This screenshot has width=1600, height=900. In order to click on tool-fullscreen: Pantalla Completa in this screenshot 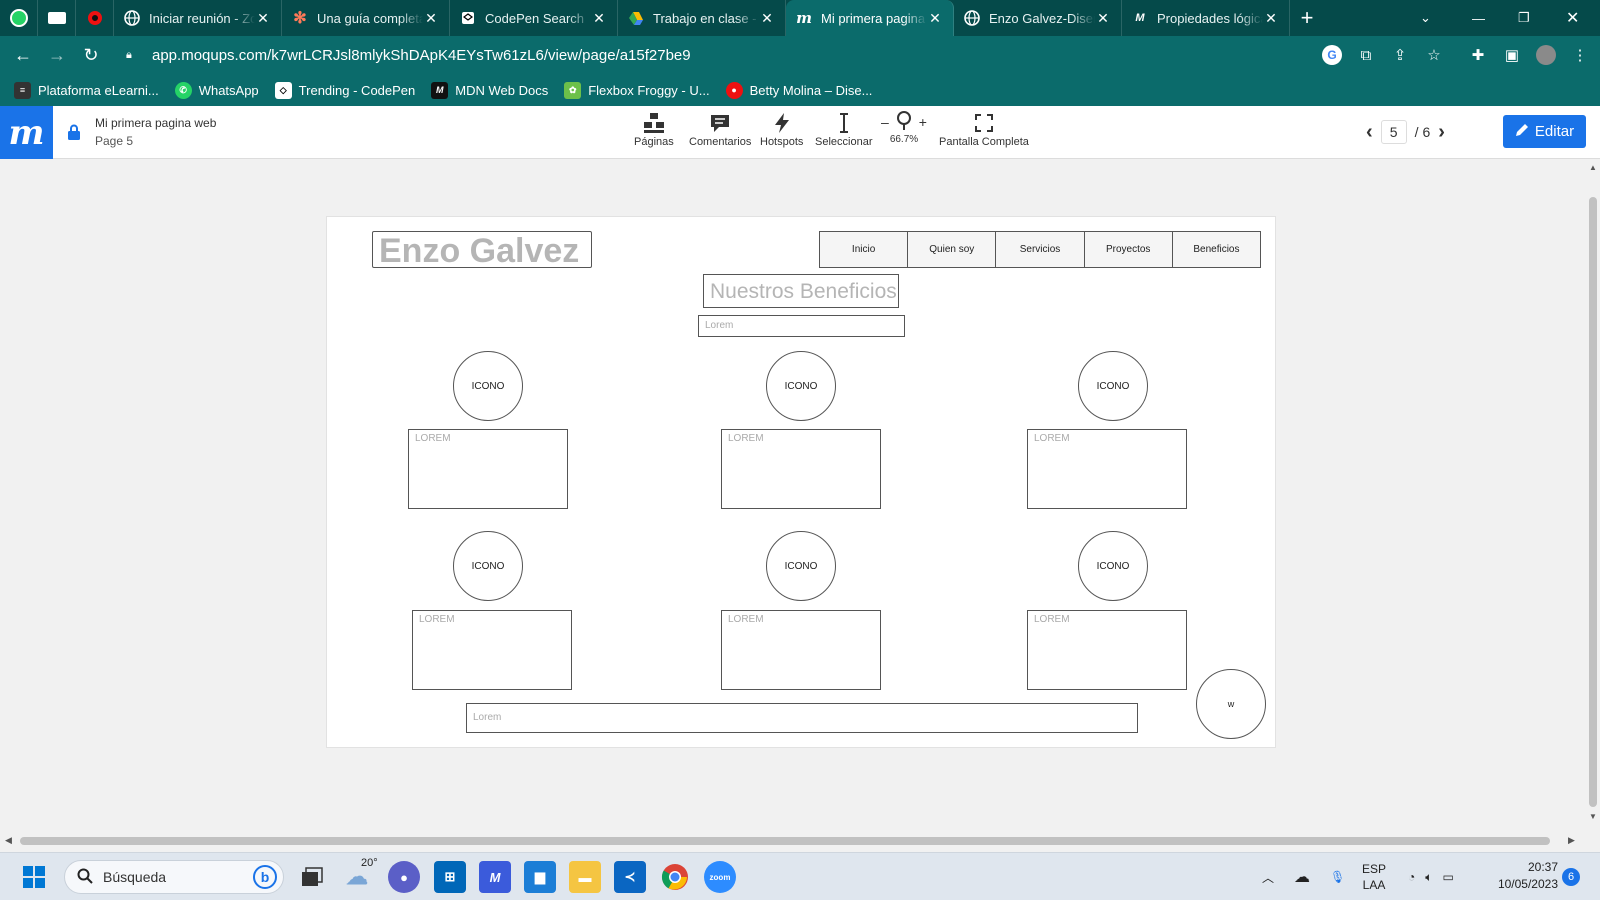, I will do `click(984, 129)`.